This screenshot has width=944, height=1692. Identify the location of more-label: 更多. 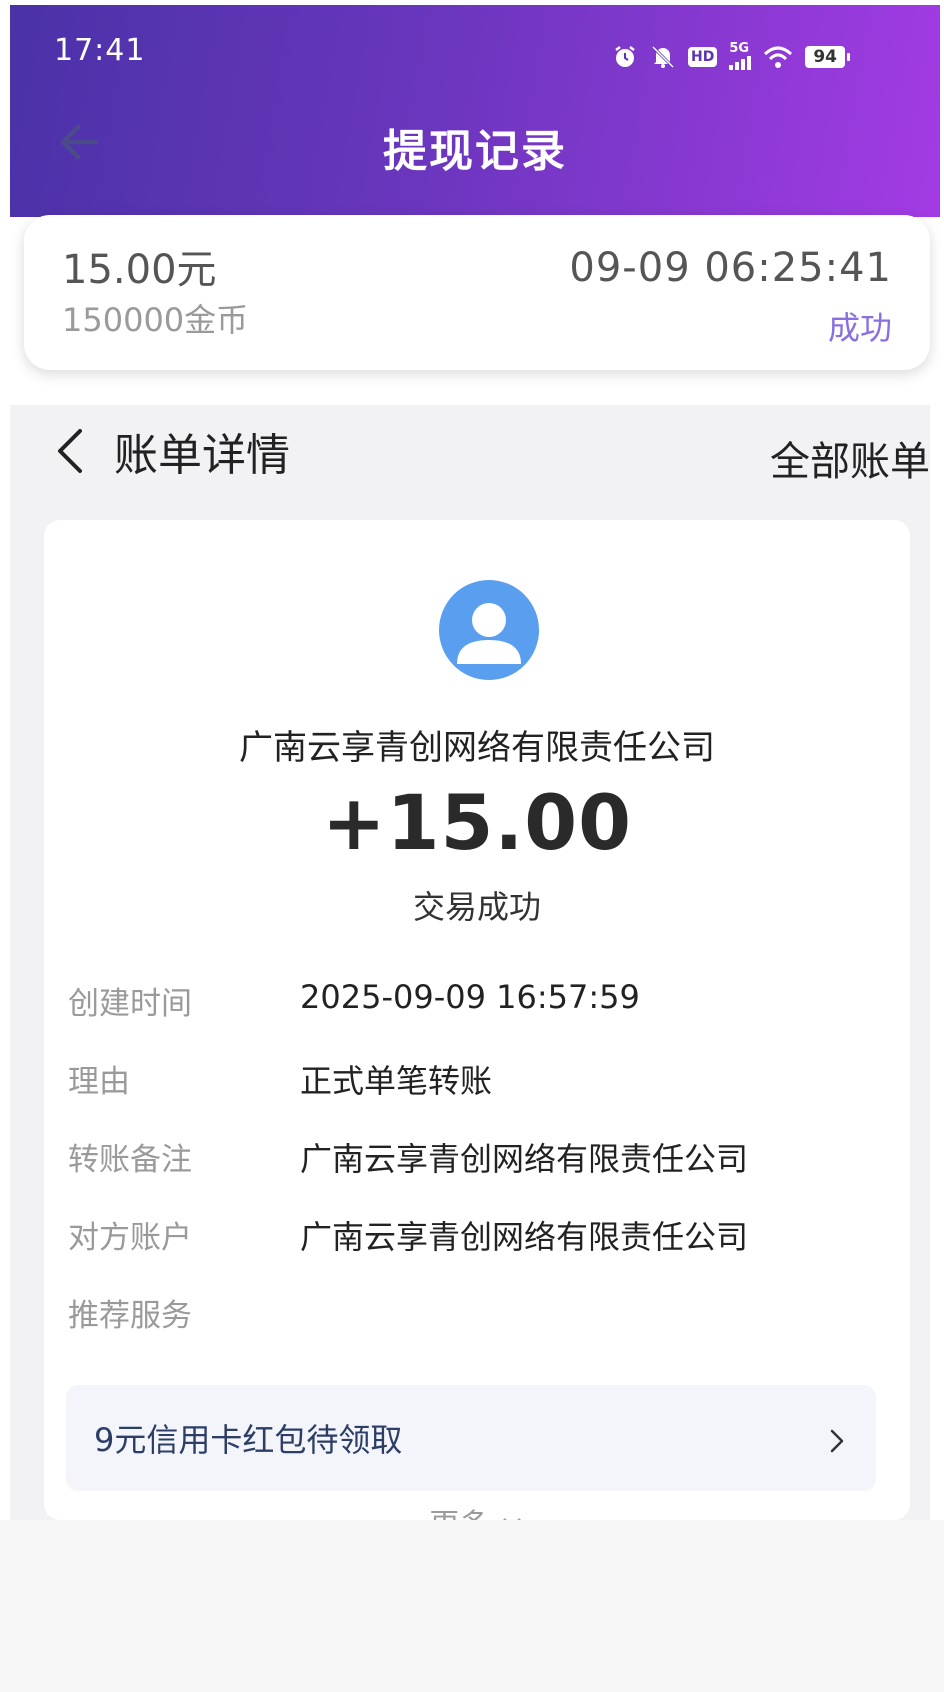
(459, 1514).